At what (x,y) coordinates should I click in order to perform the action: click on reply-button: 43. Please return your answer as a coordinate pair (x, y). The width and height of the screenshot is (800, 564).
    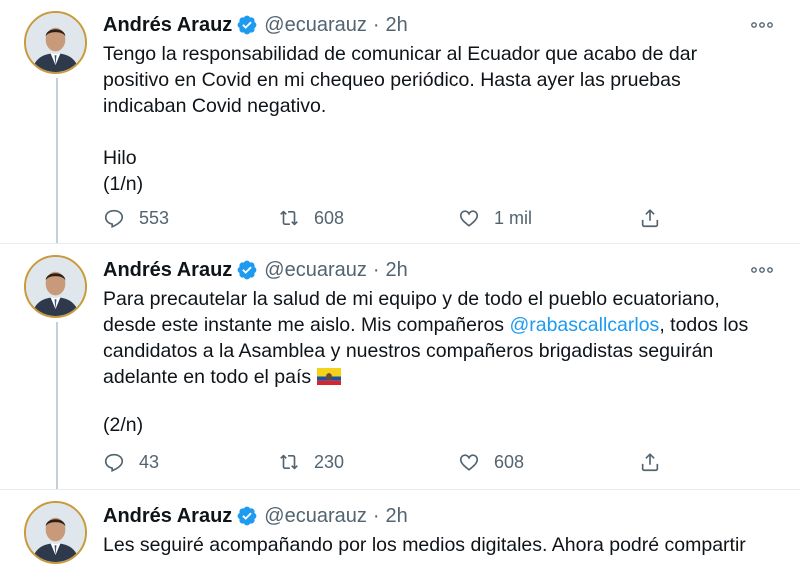
    Looking at the image, I should click on (131, 462).